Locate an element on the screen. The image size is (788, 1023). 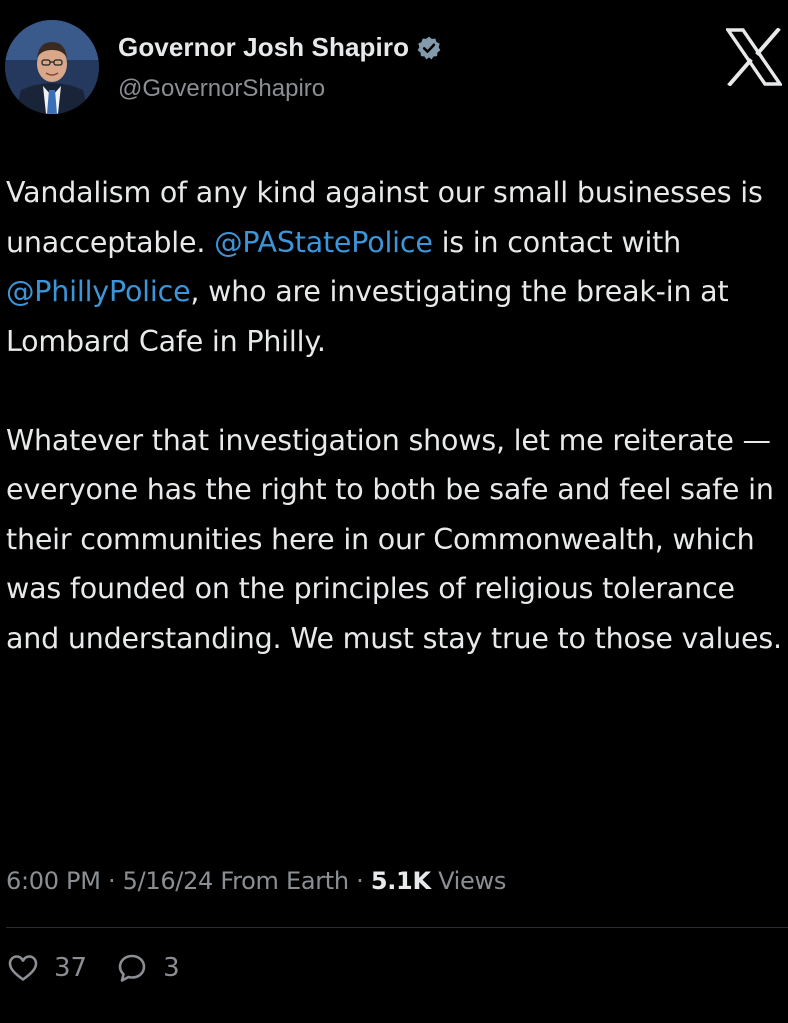
action-bar: 37 3 is located at coordinates (94, 968).